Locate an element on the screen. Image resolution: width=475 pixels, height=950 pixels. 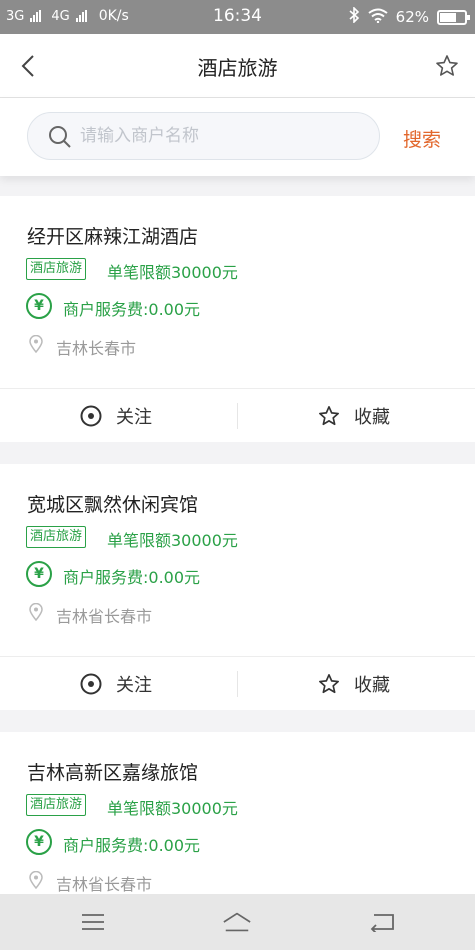
header: 酒店旅游 is located at coordinates (237, 66).